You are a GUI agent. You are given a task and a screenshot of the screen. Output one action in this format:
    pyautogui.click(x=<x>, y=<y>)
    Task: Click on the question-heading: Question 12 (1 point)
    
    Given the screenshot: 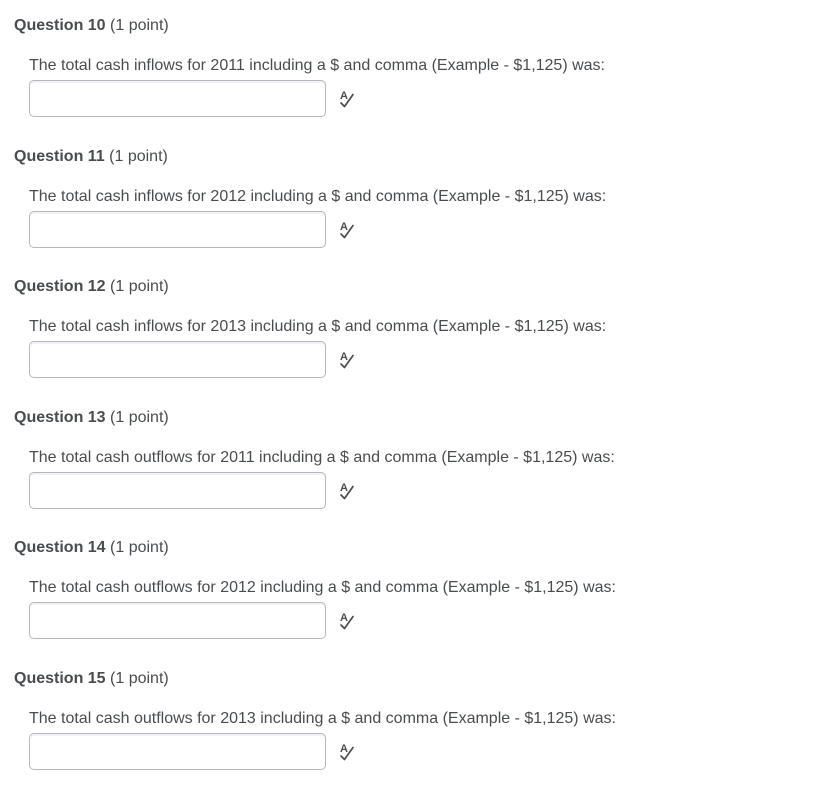 What is the action you would take?
    pyautogui.click(x=91, y=287)
    